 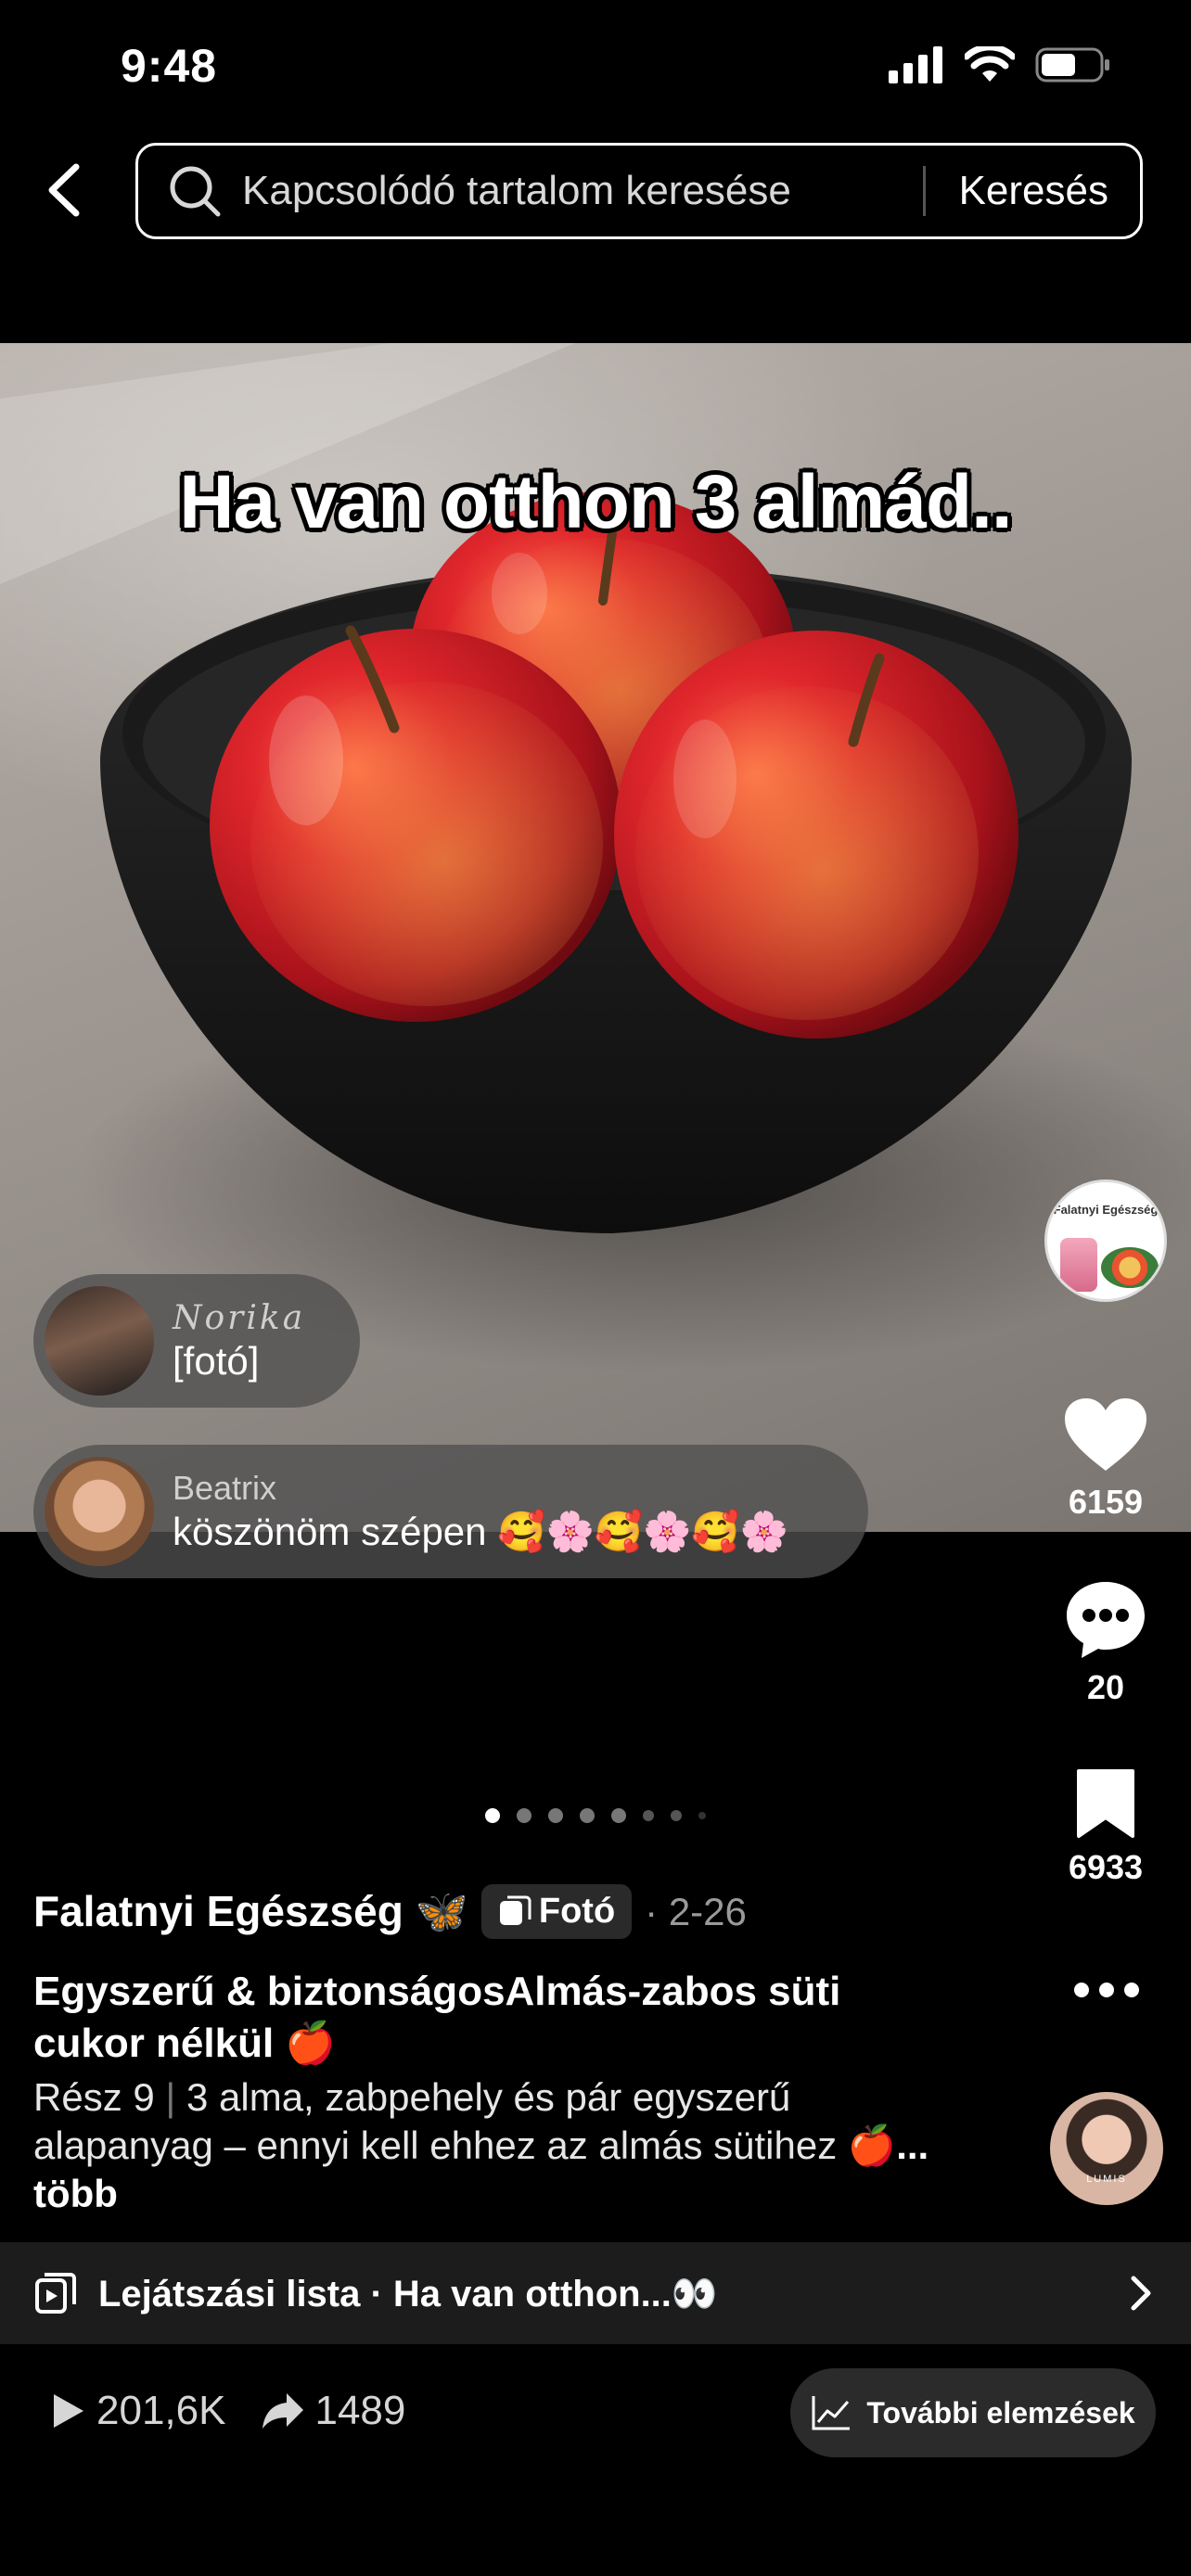 I want to click on author-row: Falatnyi Egészség 🦋 Fotó · 2-26, so click(x=390, y=1912).